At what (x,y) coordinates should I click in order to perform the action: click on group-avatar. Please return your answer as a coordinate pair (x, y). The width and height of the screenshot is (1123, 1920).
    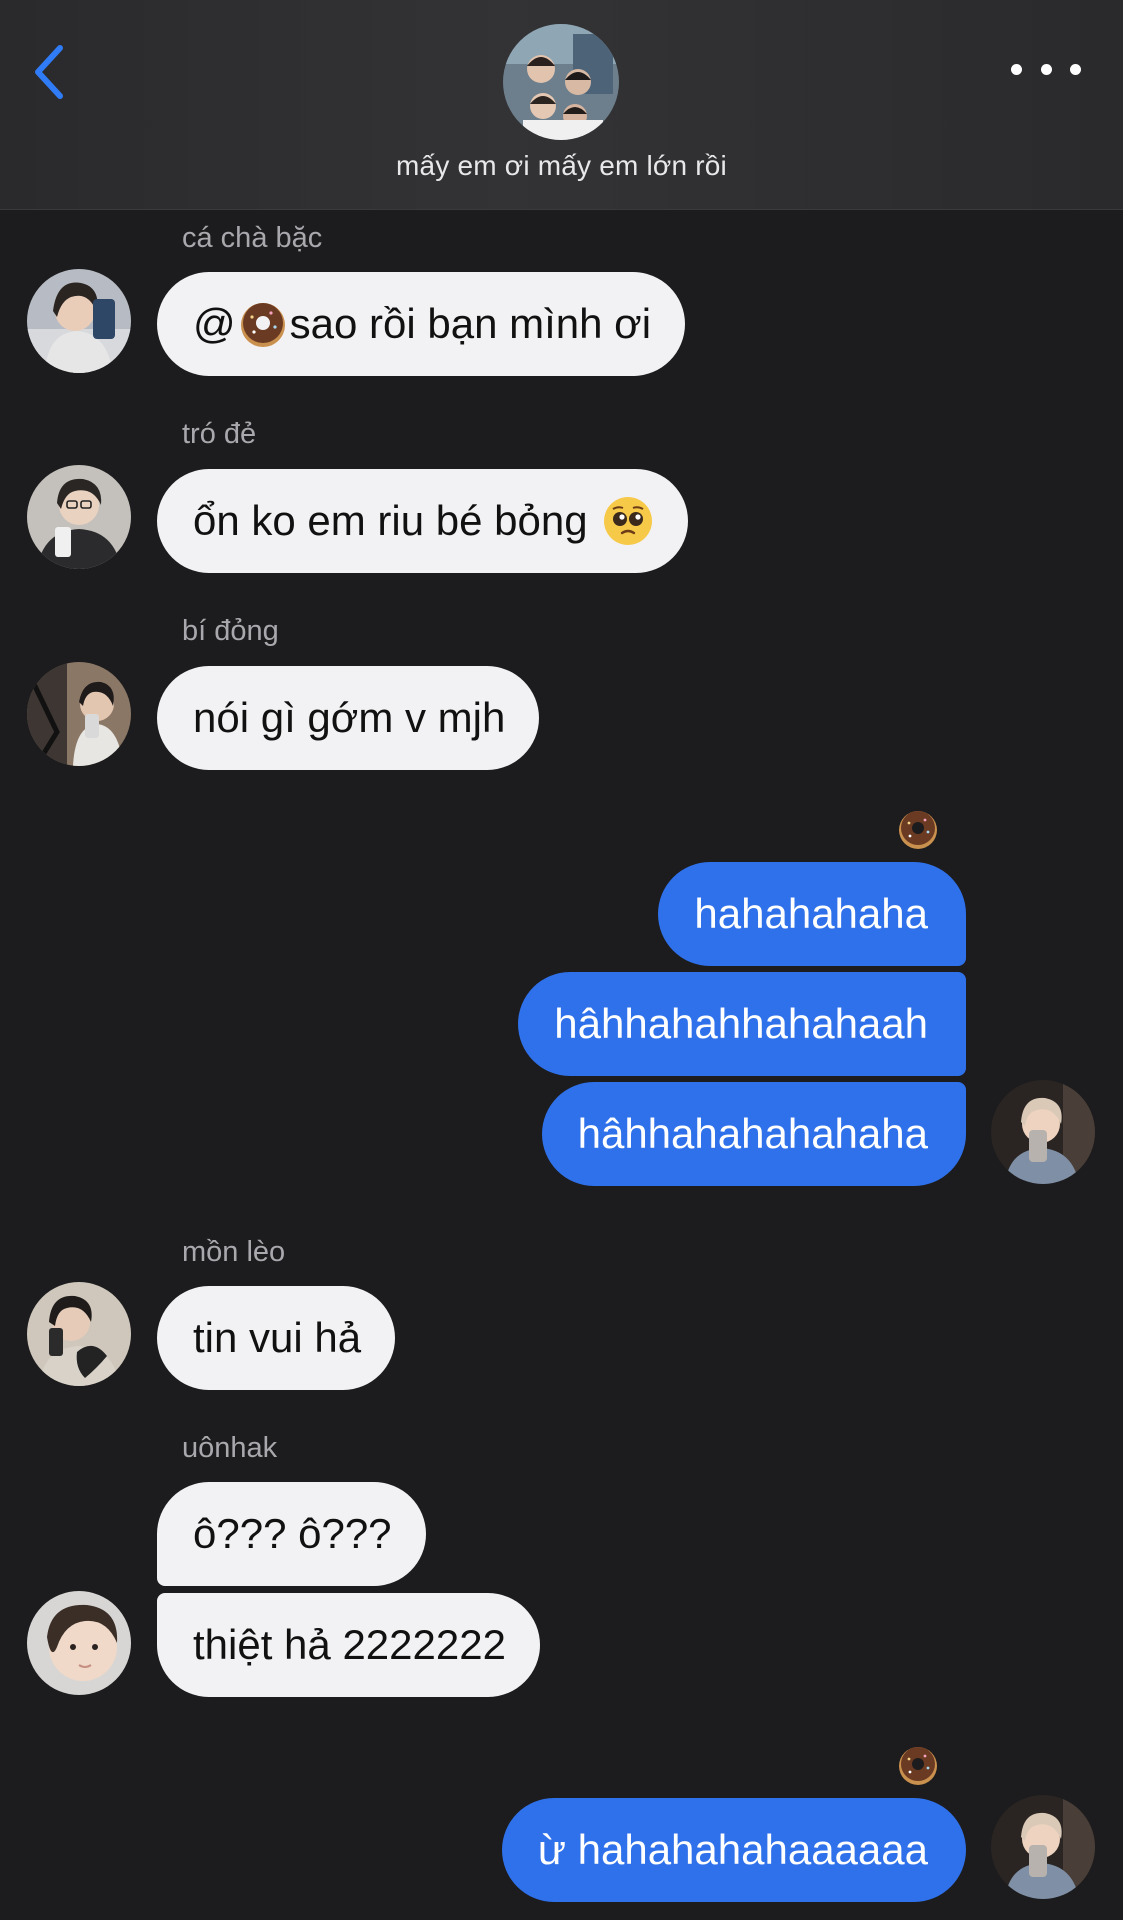
    Looking at the image, I should click on (561, 82).